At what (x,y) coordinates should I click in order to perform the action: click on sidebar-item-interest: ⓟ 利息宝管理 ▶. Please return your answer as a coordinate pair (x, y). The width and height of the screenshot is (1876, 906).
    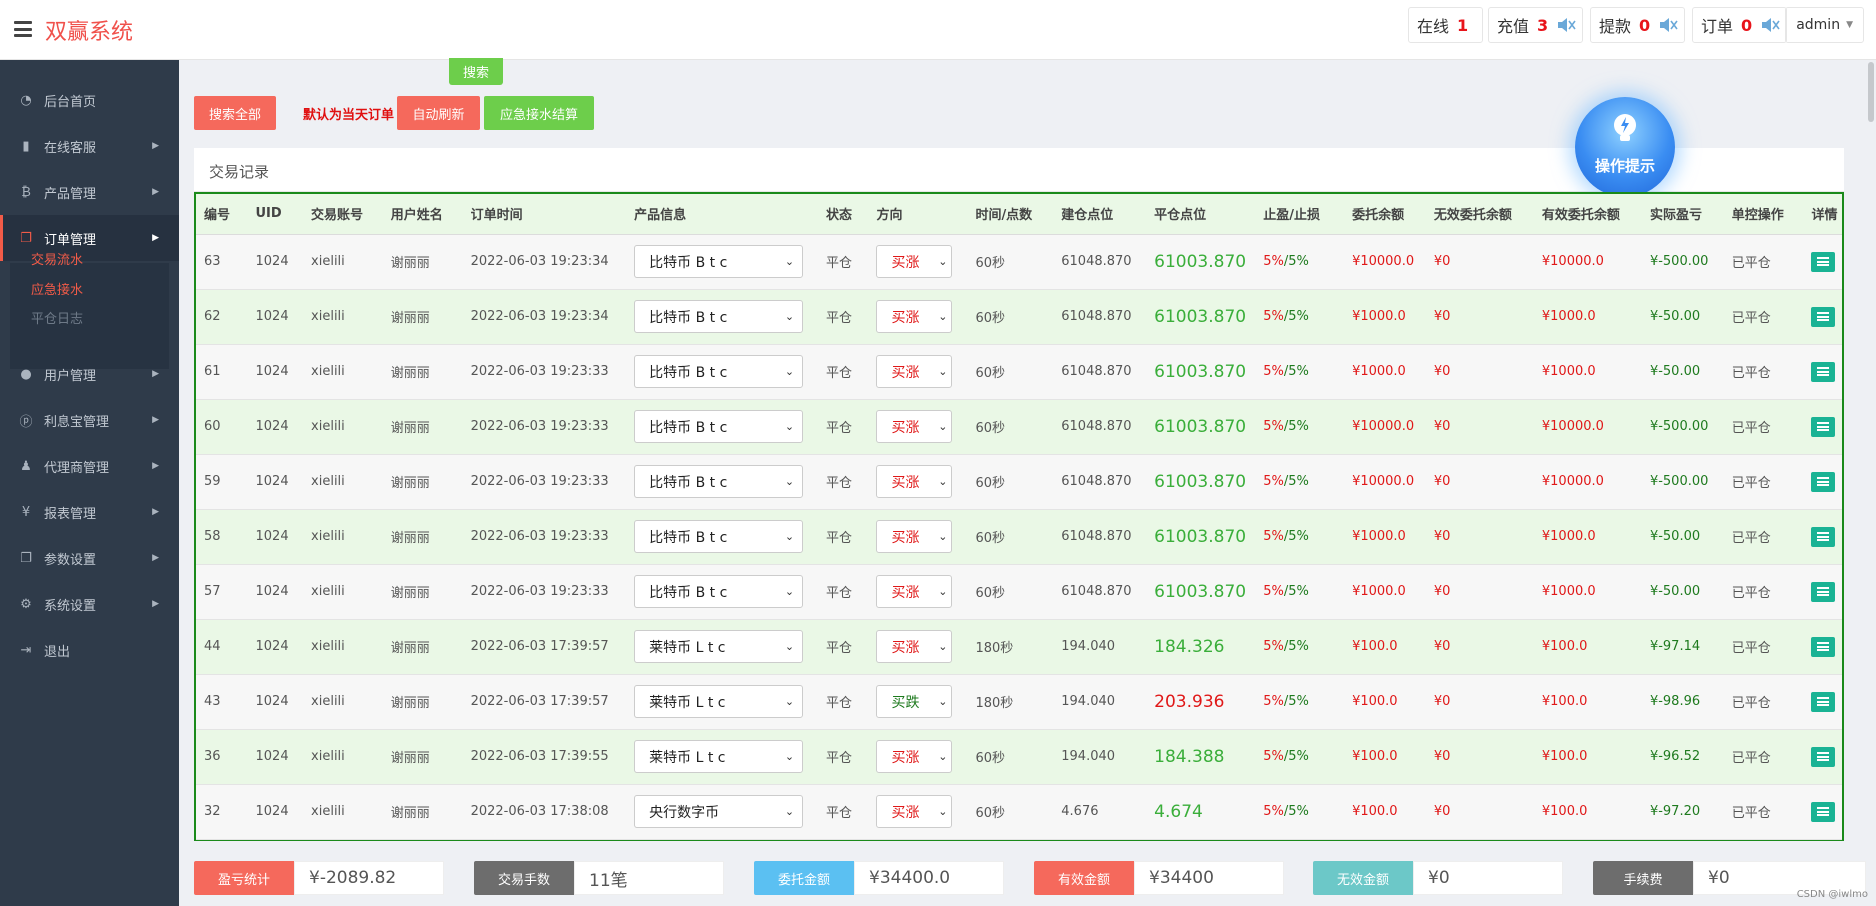
    Looking at the image, I should click on (89, 420).